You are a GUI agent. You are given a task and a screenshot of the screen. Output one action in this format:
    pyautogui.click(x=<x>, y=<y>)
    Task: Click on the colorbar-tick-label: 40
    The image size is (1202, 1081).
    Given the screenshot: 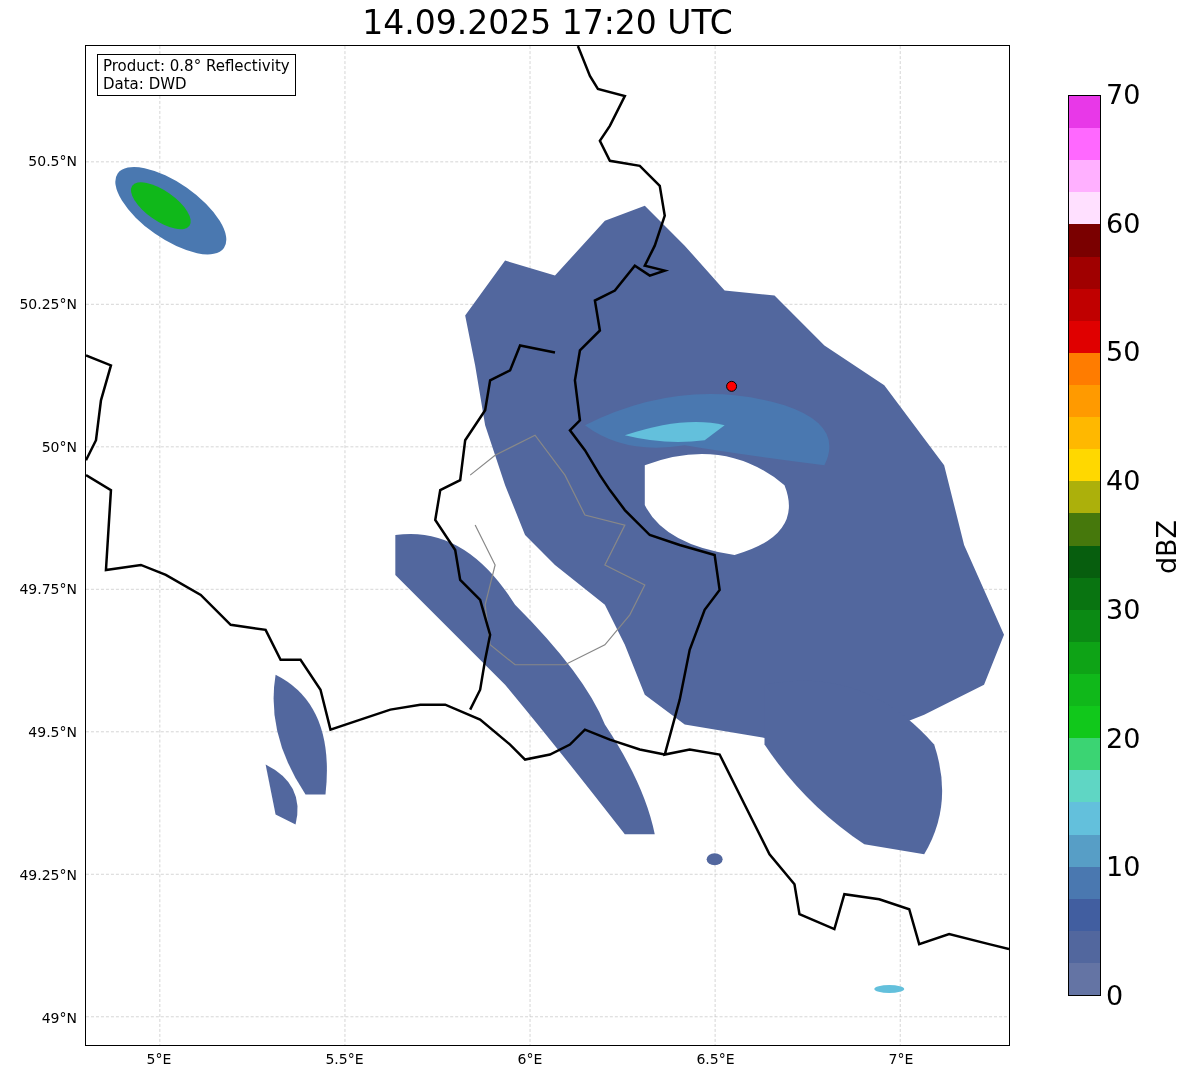 What is the action you would take?
    pyautogui.click(x=1123, y=481)
    